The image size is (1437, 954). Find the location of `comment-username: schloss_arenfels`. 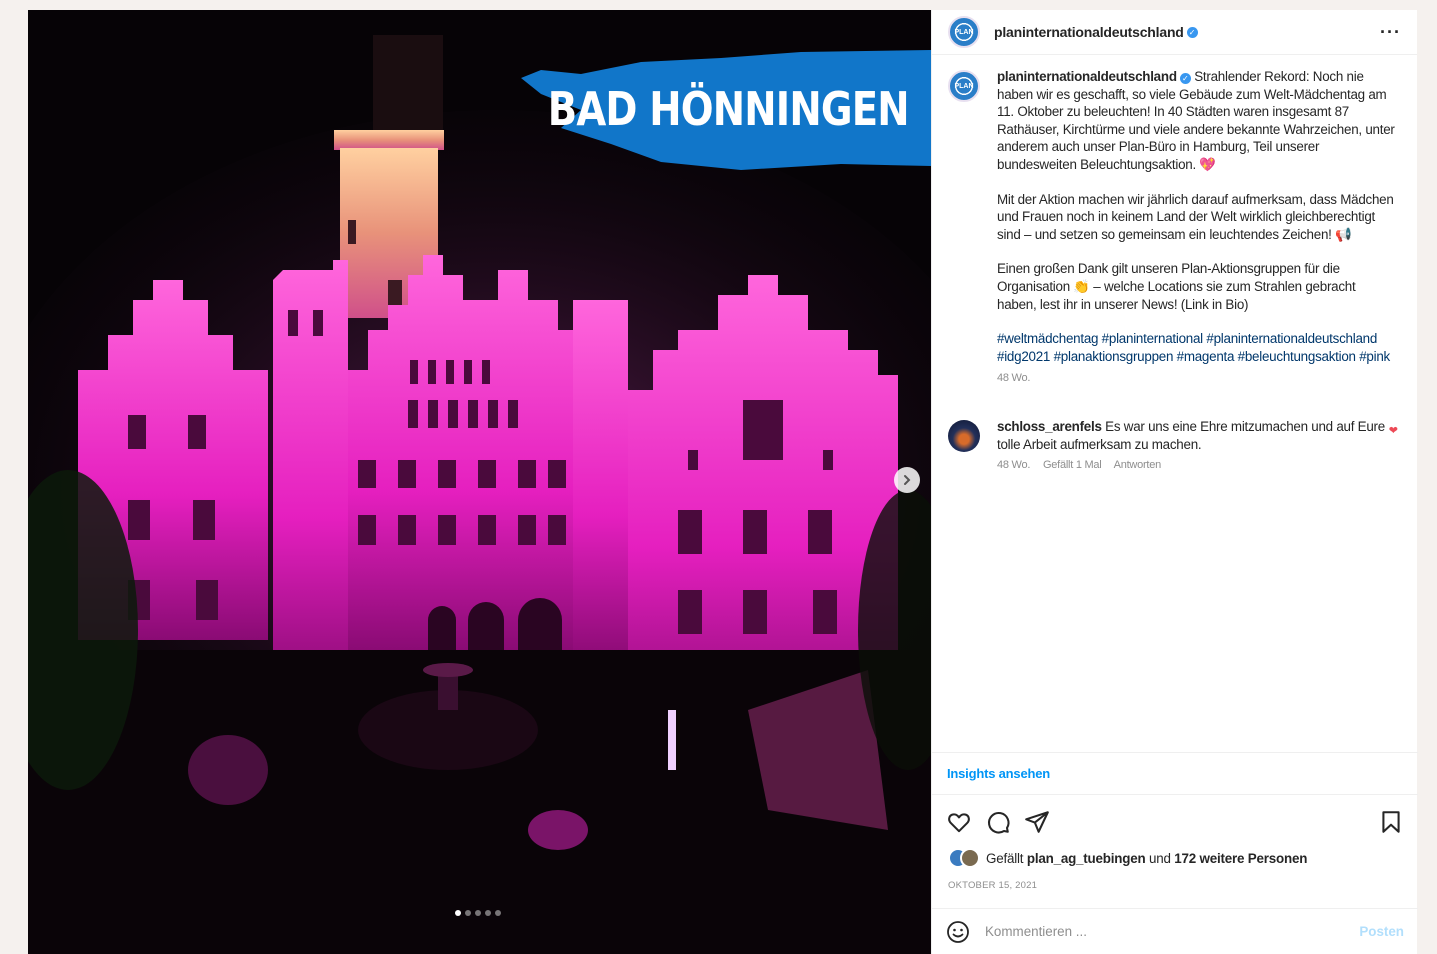

comment-username: schloss_arenfels is located at coordinates (1049, 426).